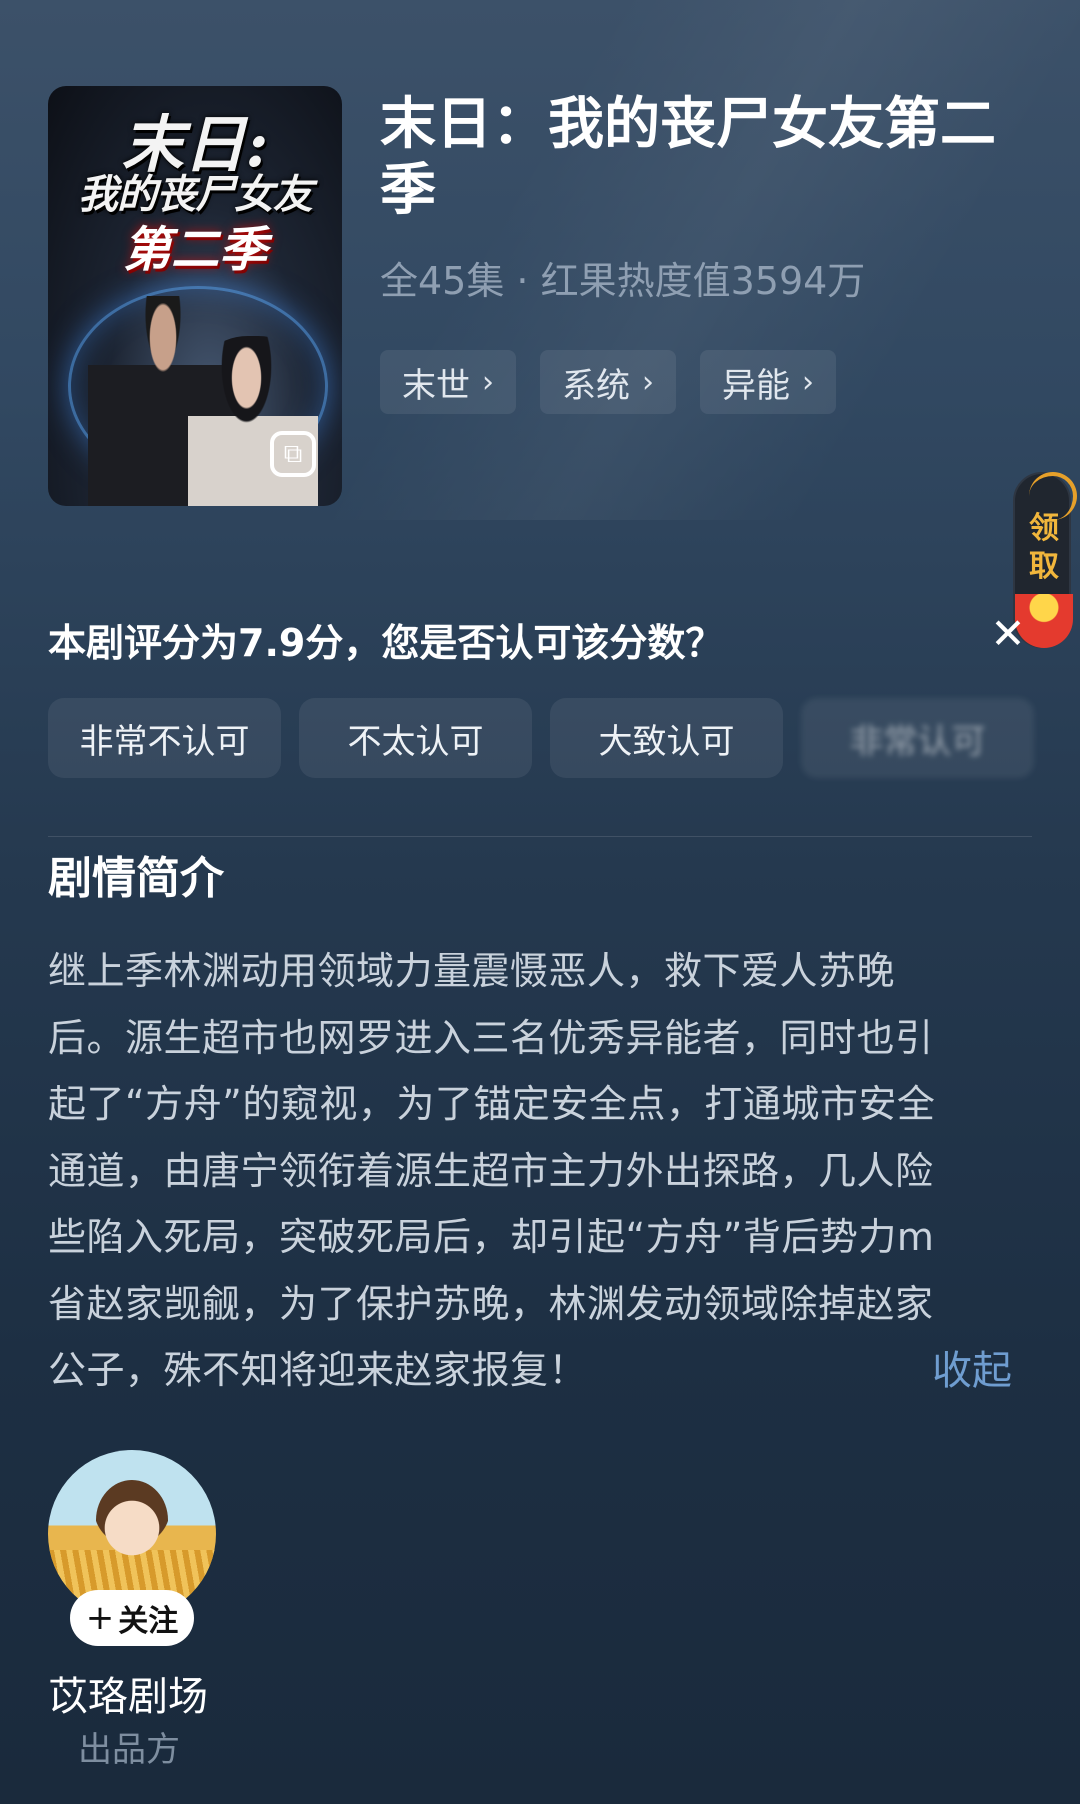  Describe the element at coordinates (492, 1104) in the screenshot. I see `synopsis-line: 起了“方舟”的窥视，为了锚定安全点，打通城市安全` at that location.